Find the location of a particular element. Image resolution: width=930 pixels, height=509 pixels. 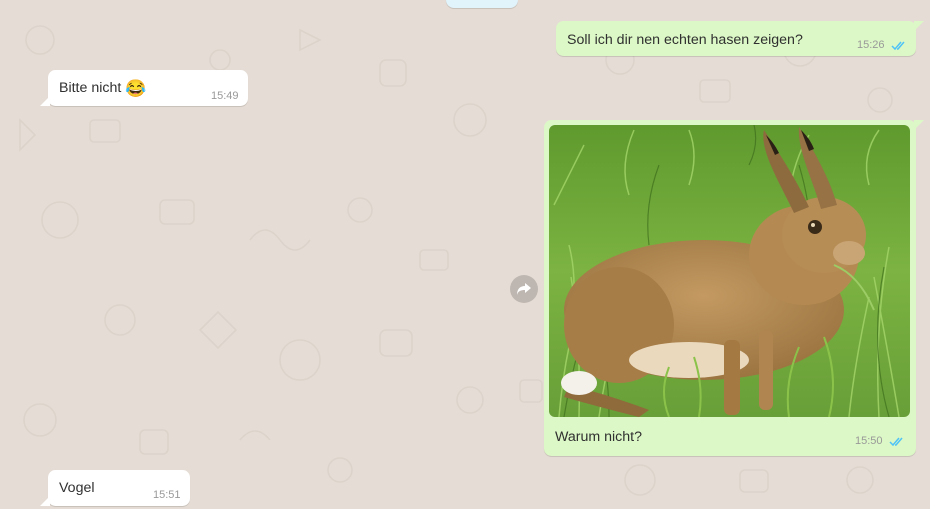

laughing-emoji-icon: 😂 is located at coordinates (136, 88).